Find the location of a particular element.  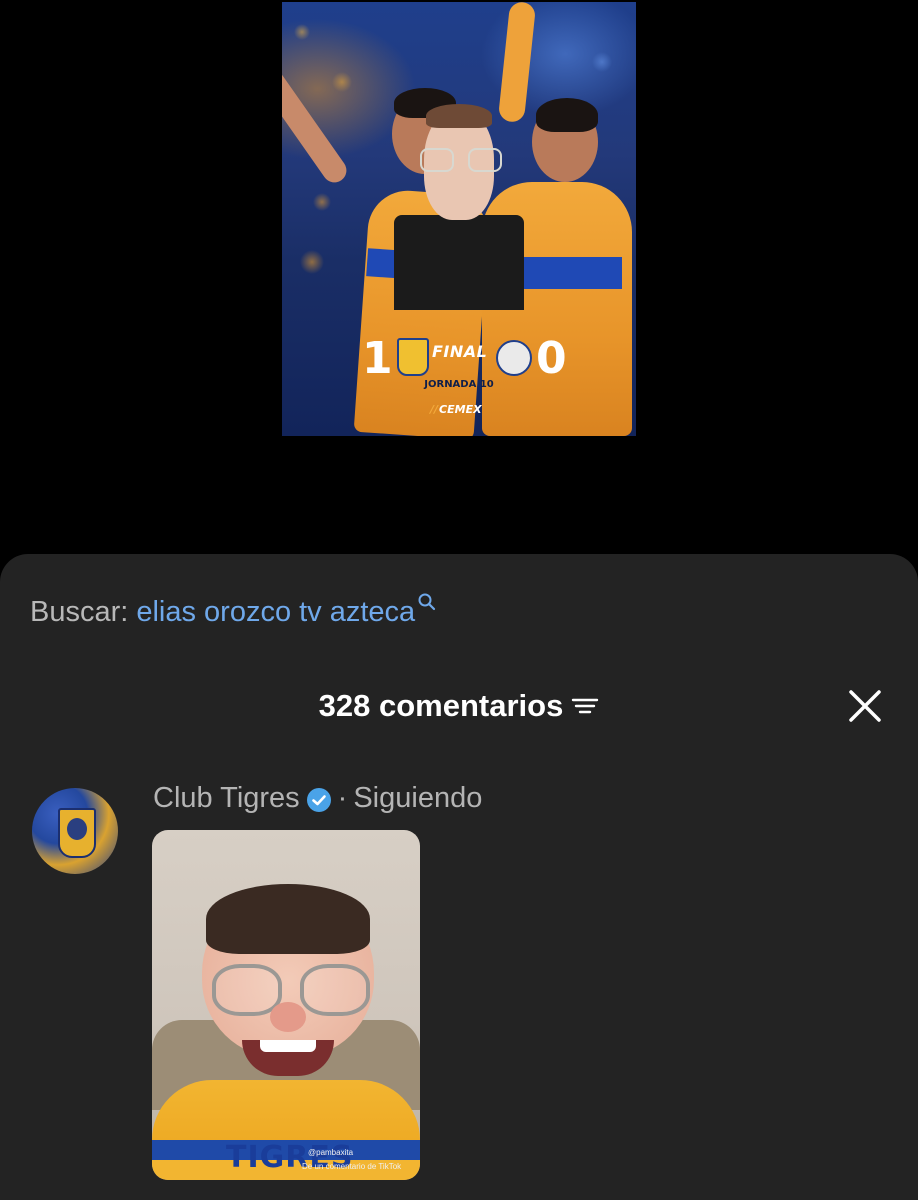

search-query: elias orozco tv azteca is located at coordinates (275, 612).